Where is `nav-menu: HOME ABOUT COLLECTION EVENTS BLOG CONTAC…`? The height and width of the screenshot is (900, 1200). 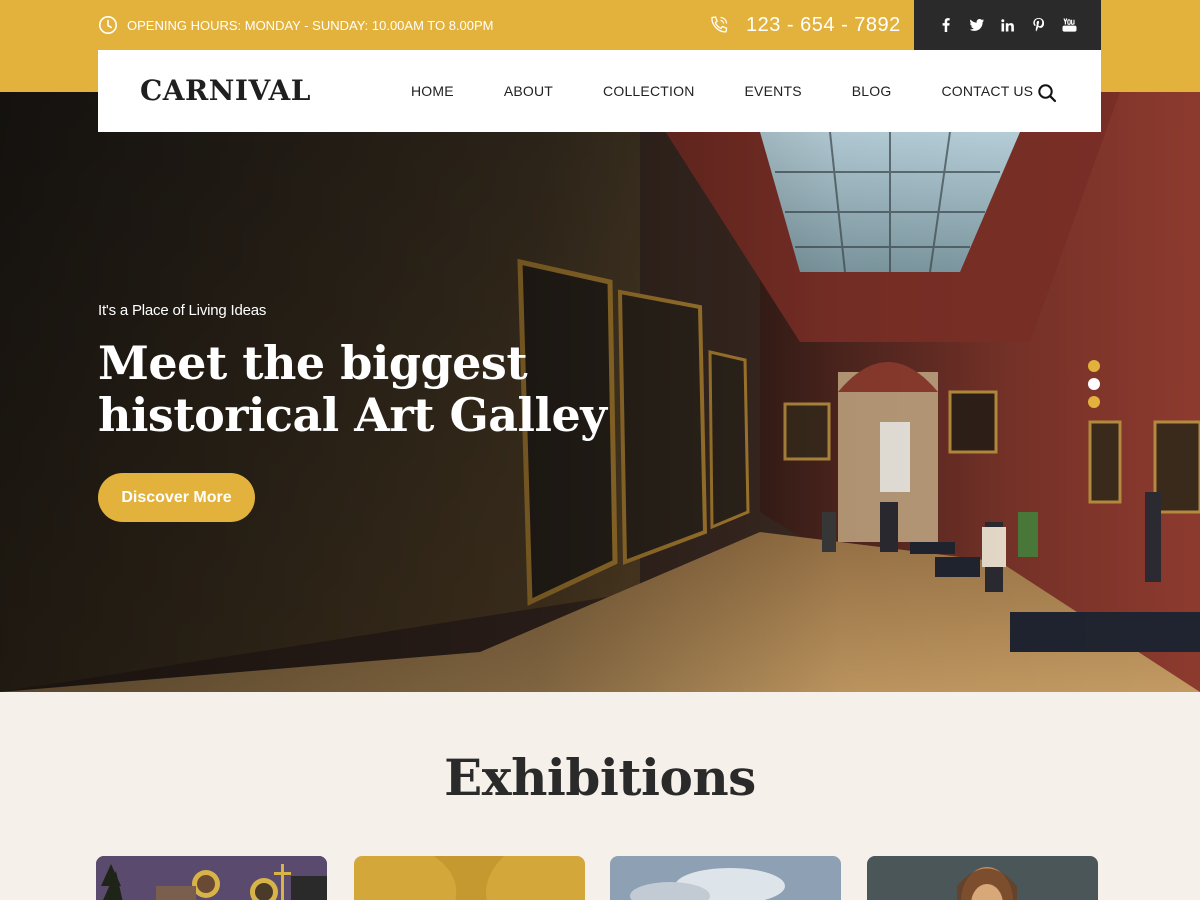 nav-menu: HOME ABOUT COLLECTION EVENTS BLOG CONTAC… is located at coordinates (722, 91).